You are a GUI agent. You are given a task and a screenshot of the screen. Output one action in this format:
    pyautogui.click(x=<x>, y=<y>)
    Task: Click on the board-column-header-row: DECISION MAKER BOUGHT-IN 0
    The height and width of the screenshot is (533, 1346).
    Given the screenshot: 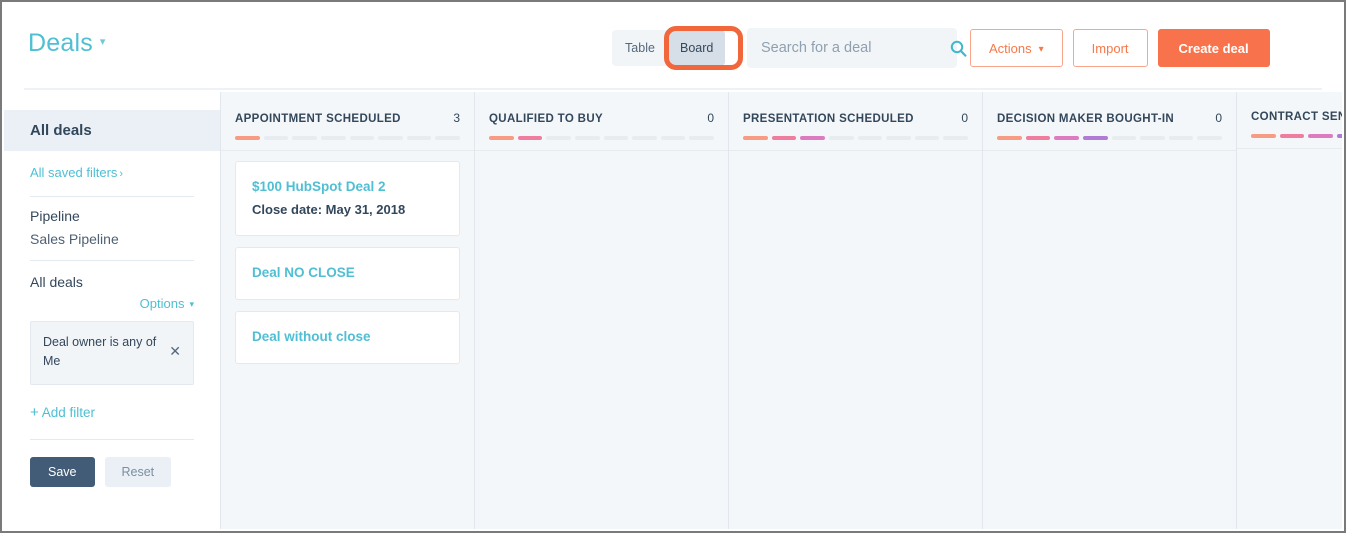 What is the action you would take?
    pyautogui.click(x=1109, y=118)
    